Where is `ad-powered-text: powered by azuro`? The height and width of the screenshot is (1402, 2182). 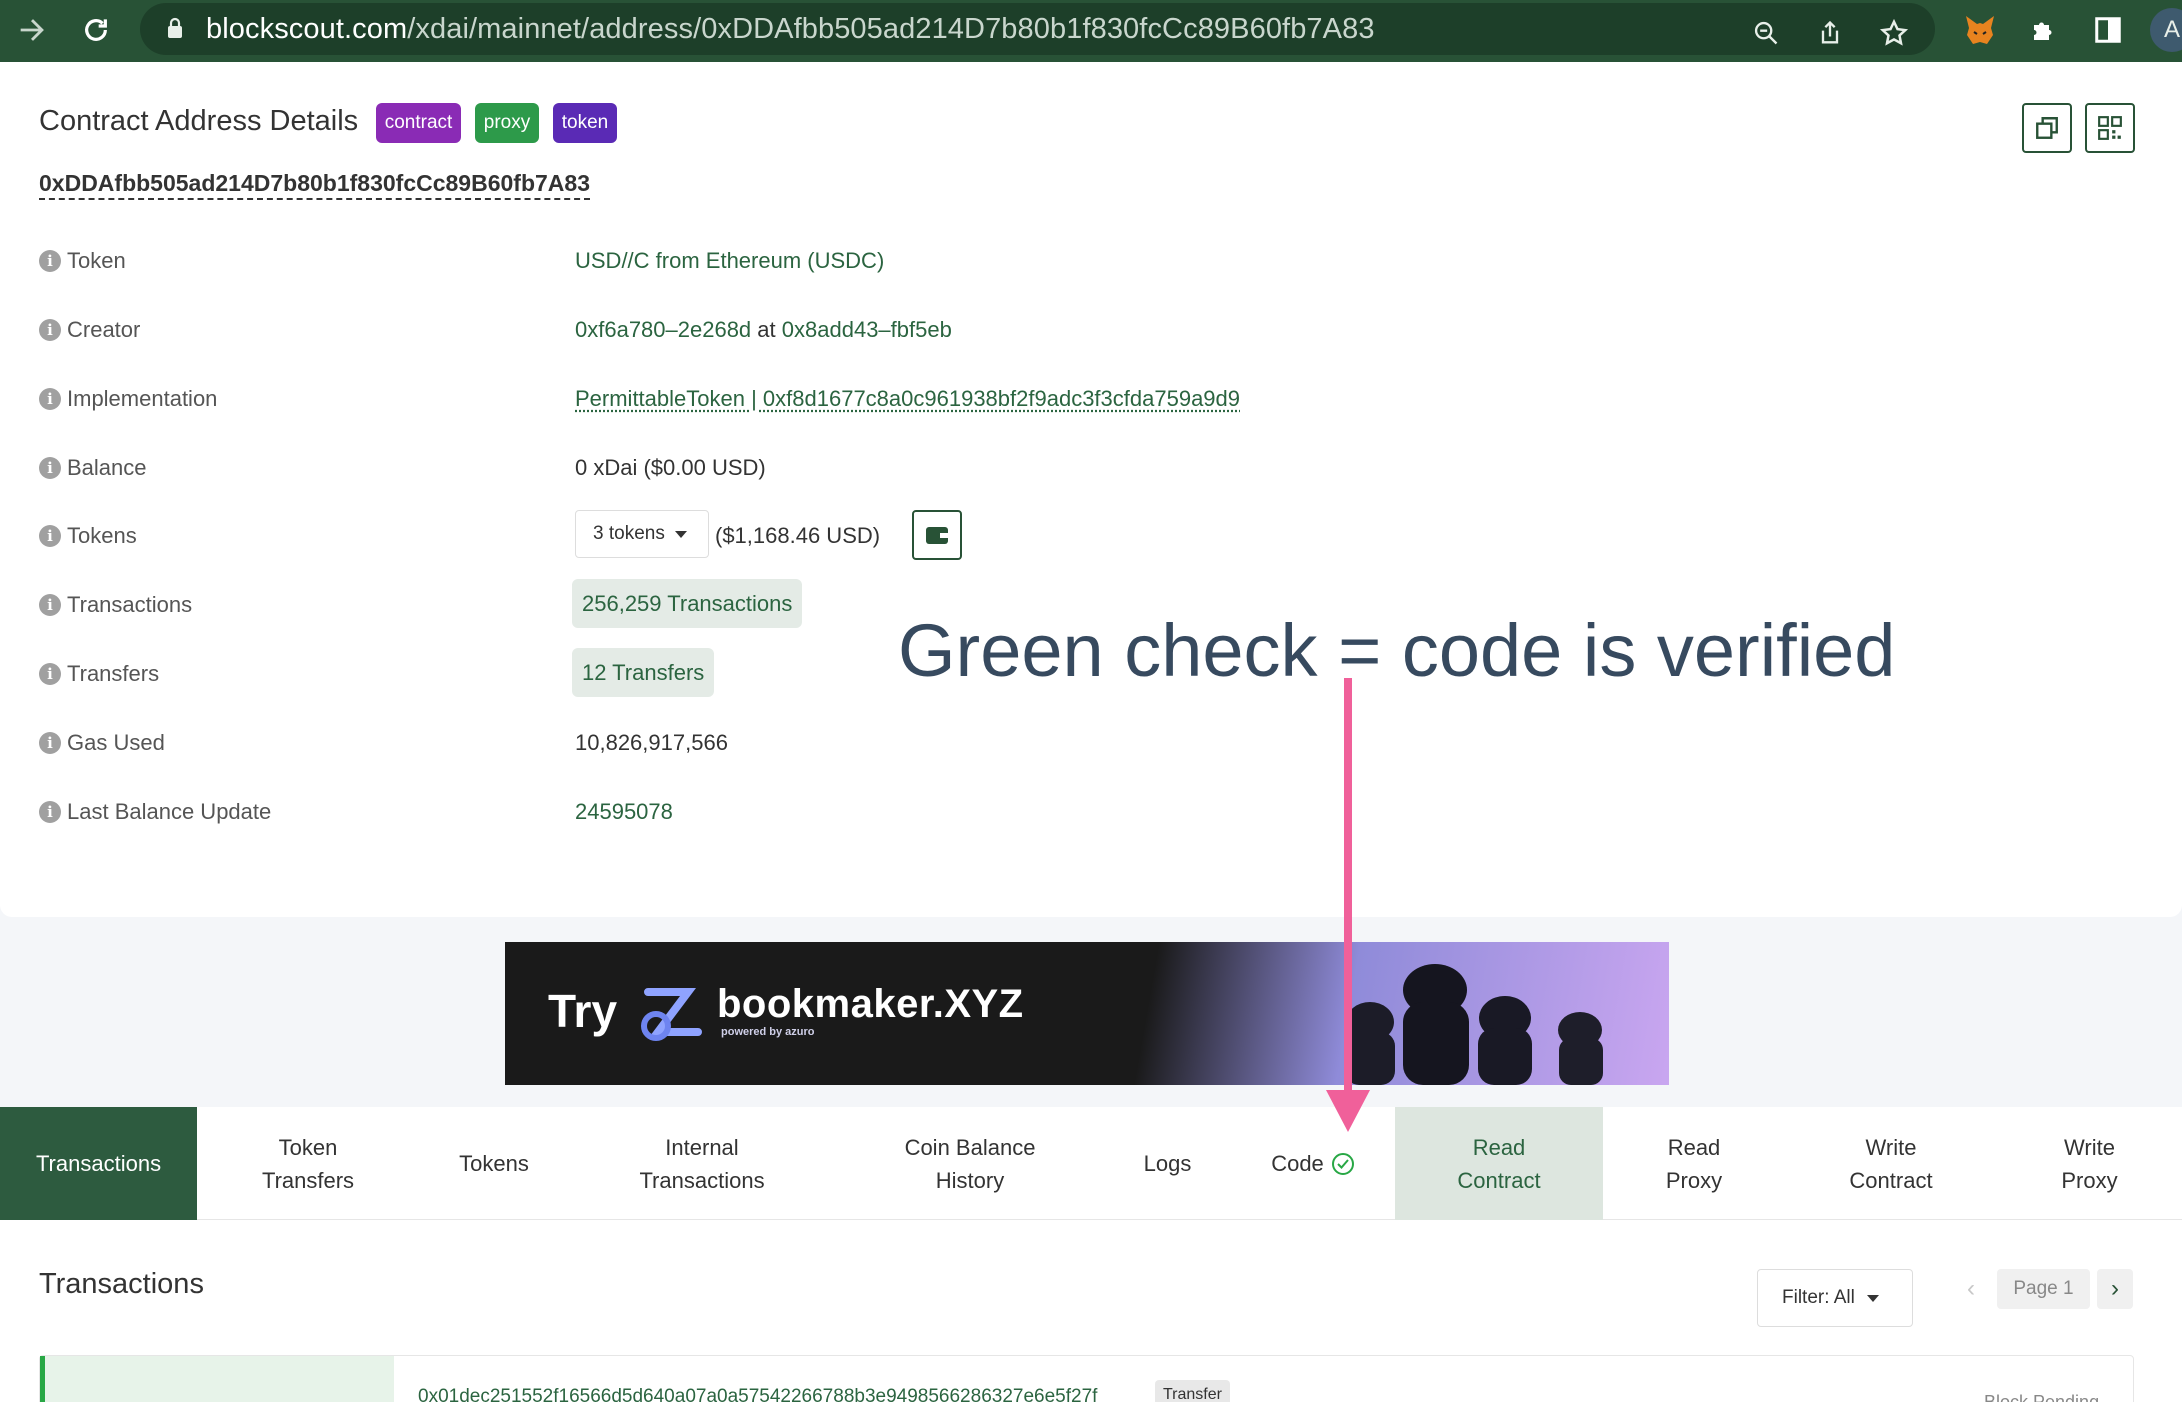 ad-powered-text: powered by azuro is located at coordinates (768, 1032).